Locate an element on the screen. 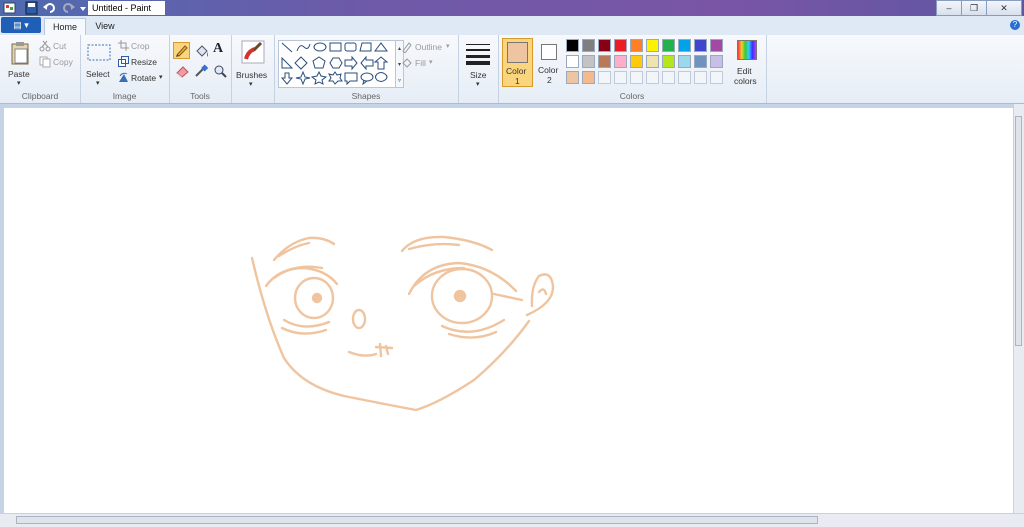  horizontal-scroll-thumb is located at coordinates (417, 520).